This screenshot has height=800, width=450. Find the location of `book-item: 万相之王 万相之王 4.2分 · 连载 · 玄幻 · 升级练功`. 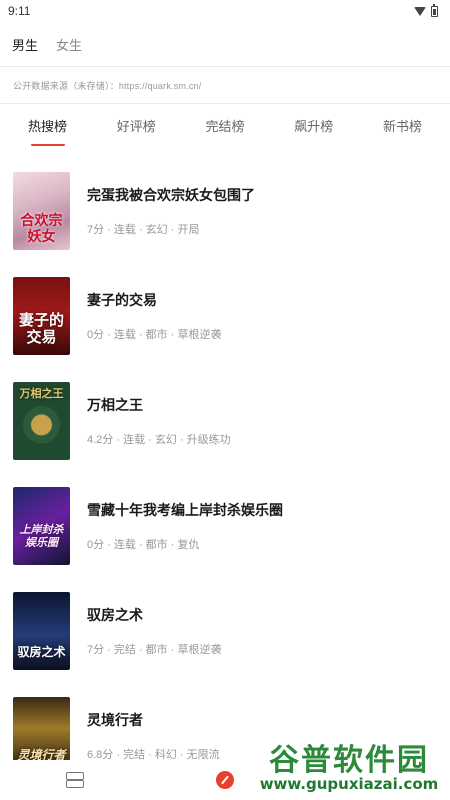

book-item: 万相之王 万相之王 4.2分 · 连载 · 玄幻 · 升级练功 is located at coordinates (225, 420).